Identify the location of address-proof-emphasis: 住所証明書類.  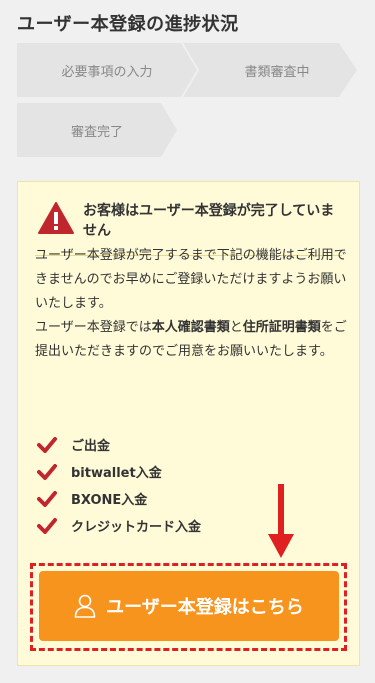
(281, 327).